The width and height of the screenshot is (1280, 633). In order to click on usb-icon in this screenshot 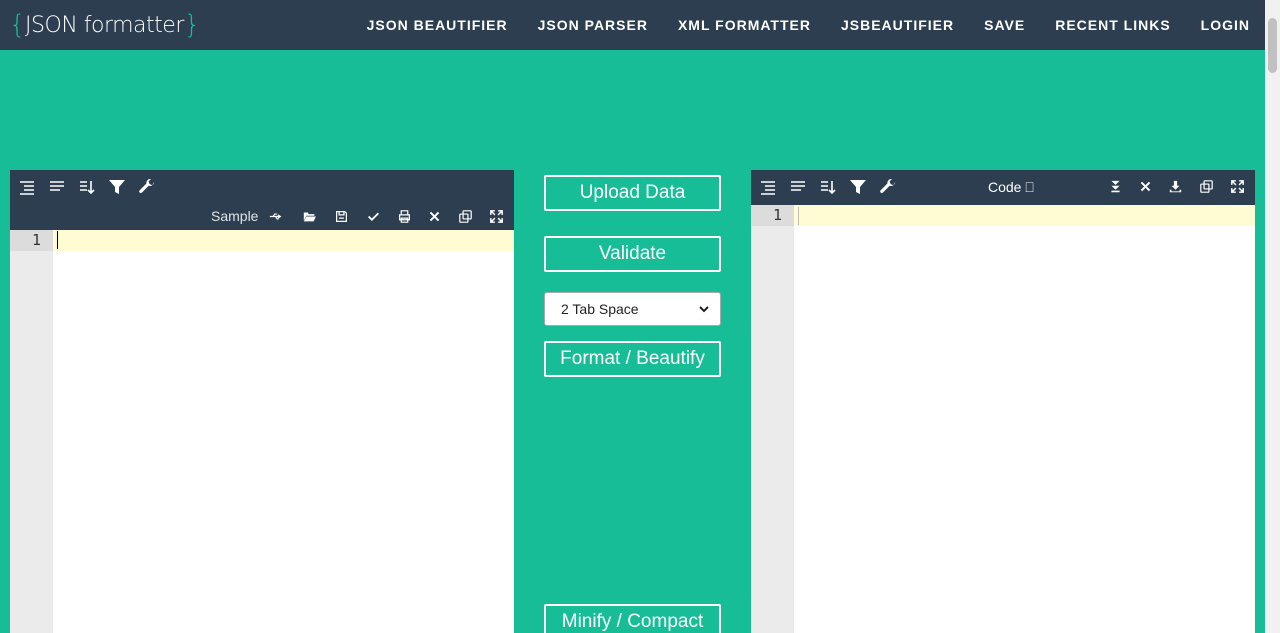, I will do `click(275, 216)`.